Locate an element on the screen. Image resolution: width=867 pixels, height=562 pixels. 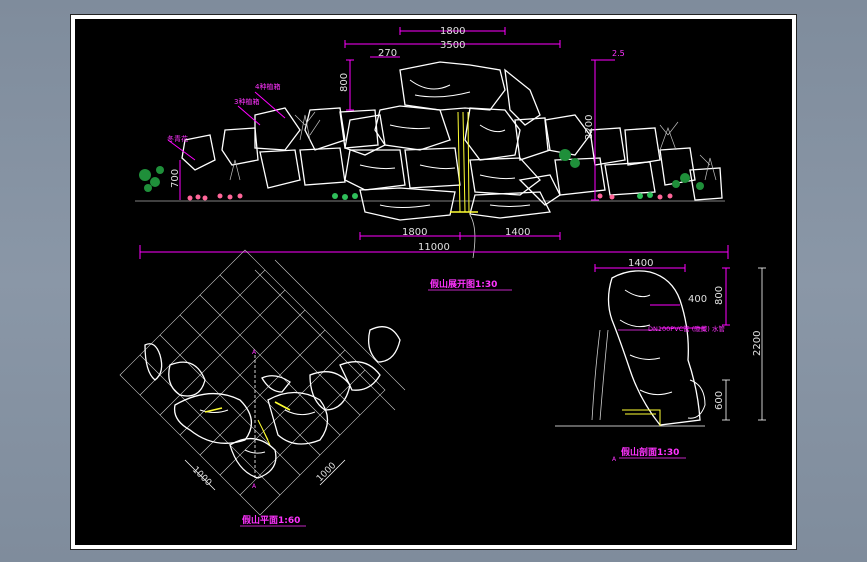
note-n1: 4种植箱 is located at coordinates (267, 86).